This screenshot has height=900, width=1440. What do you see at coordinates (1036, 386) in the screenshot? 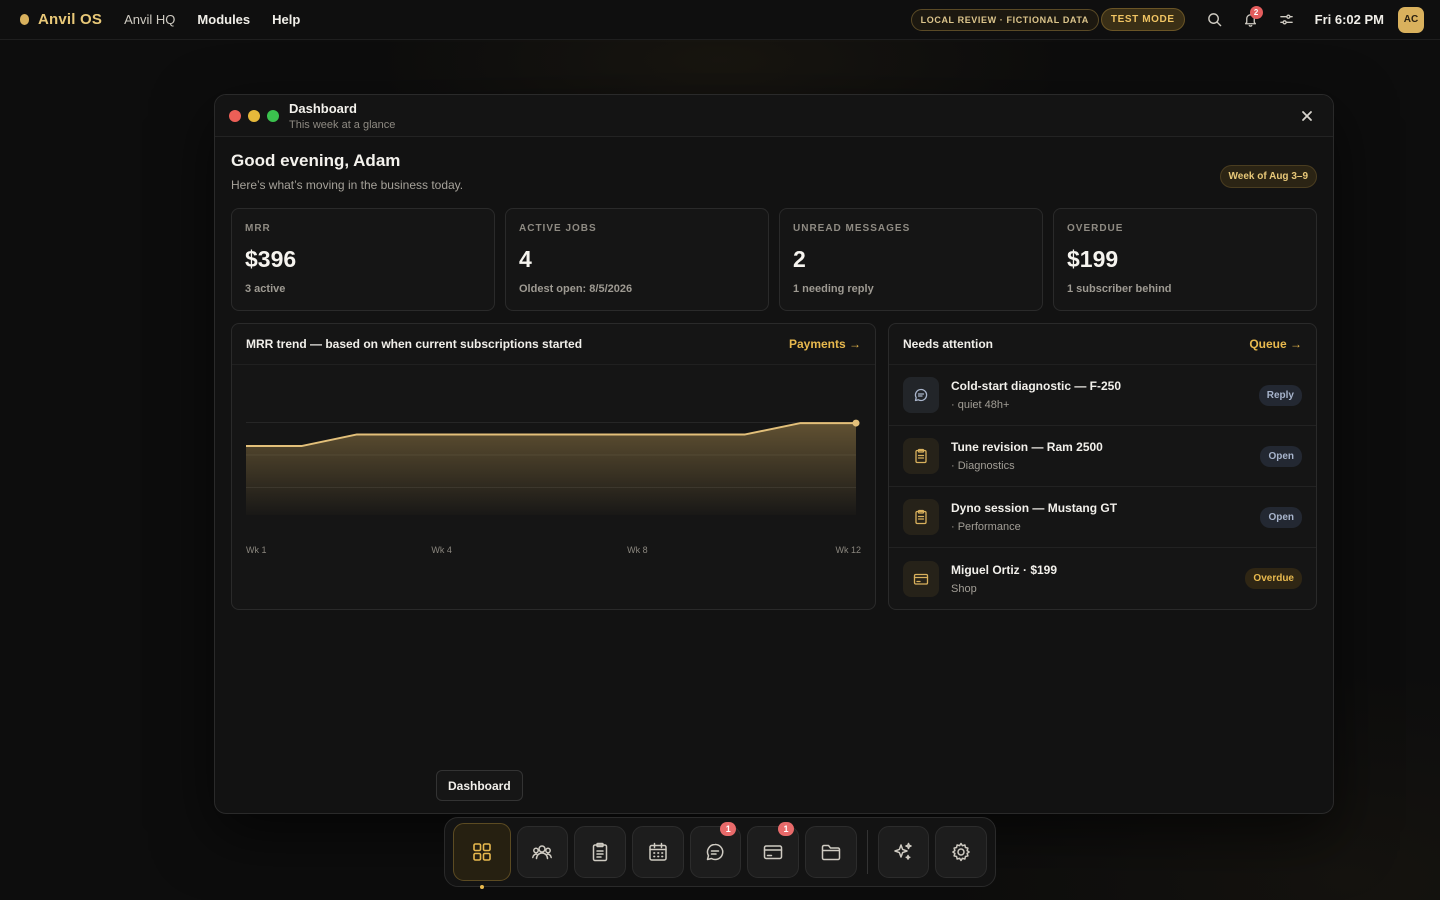
I see `attention-title: Cold-start diagnostic — F-250` at bounding box center [1036, 386].